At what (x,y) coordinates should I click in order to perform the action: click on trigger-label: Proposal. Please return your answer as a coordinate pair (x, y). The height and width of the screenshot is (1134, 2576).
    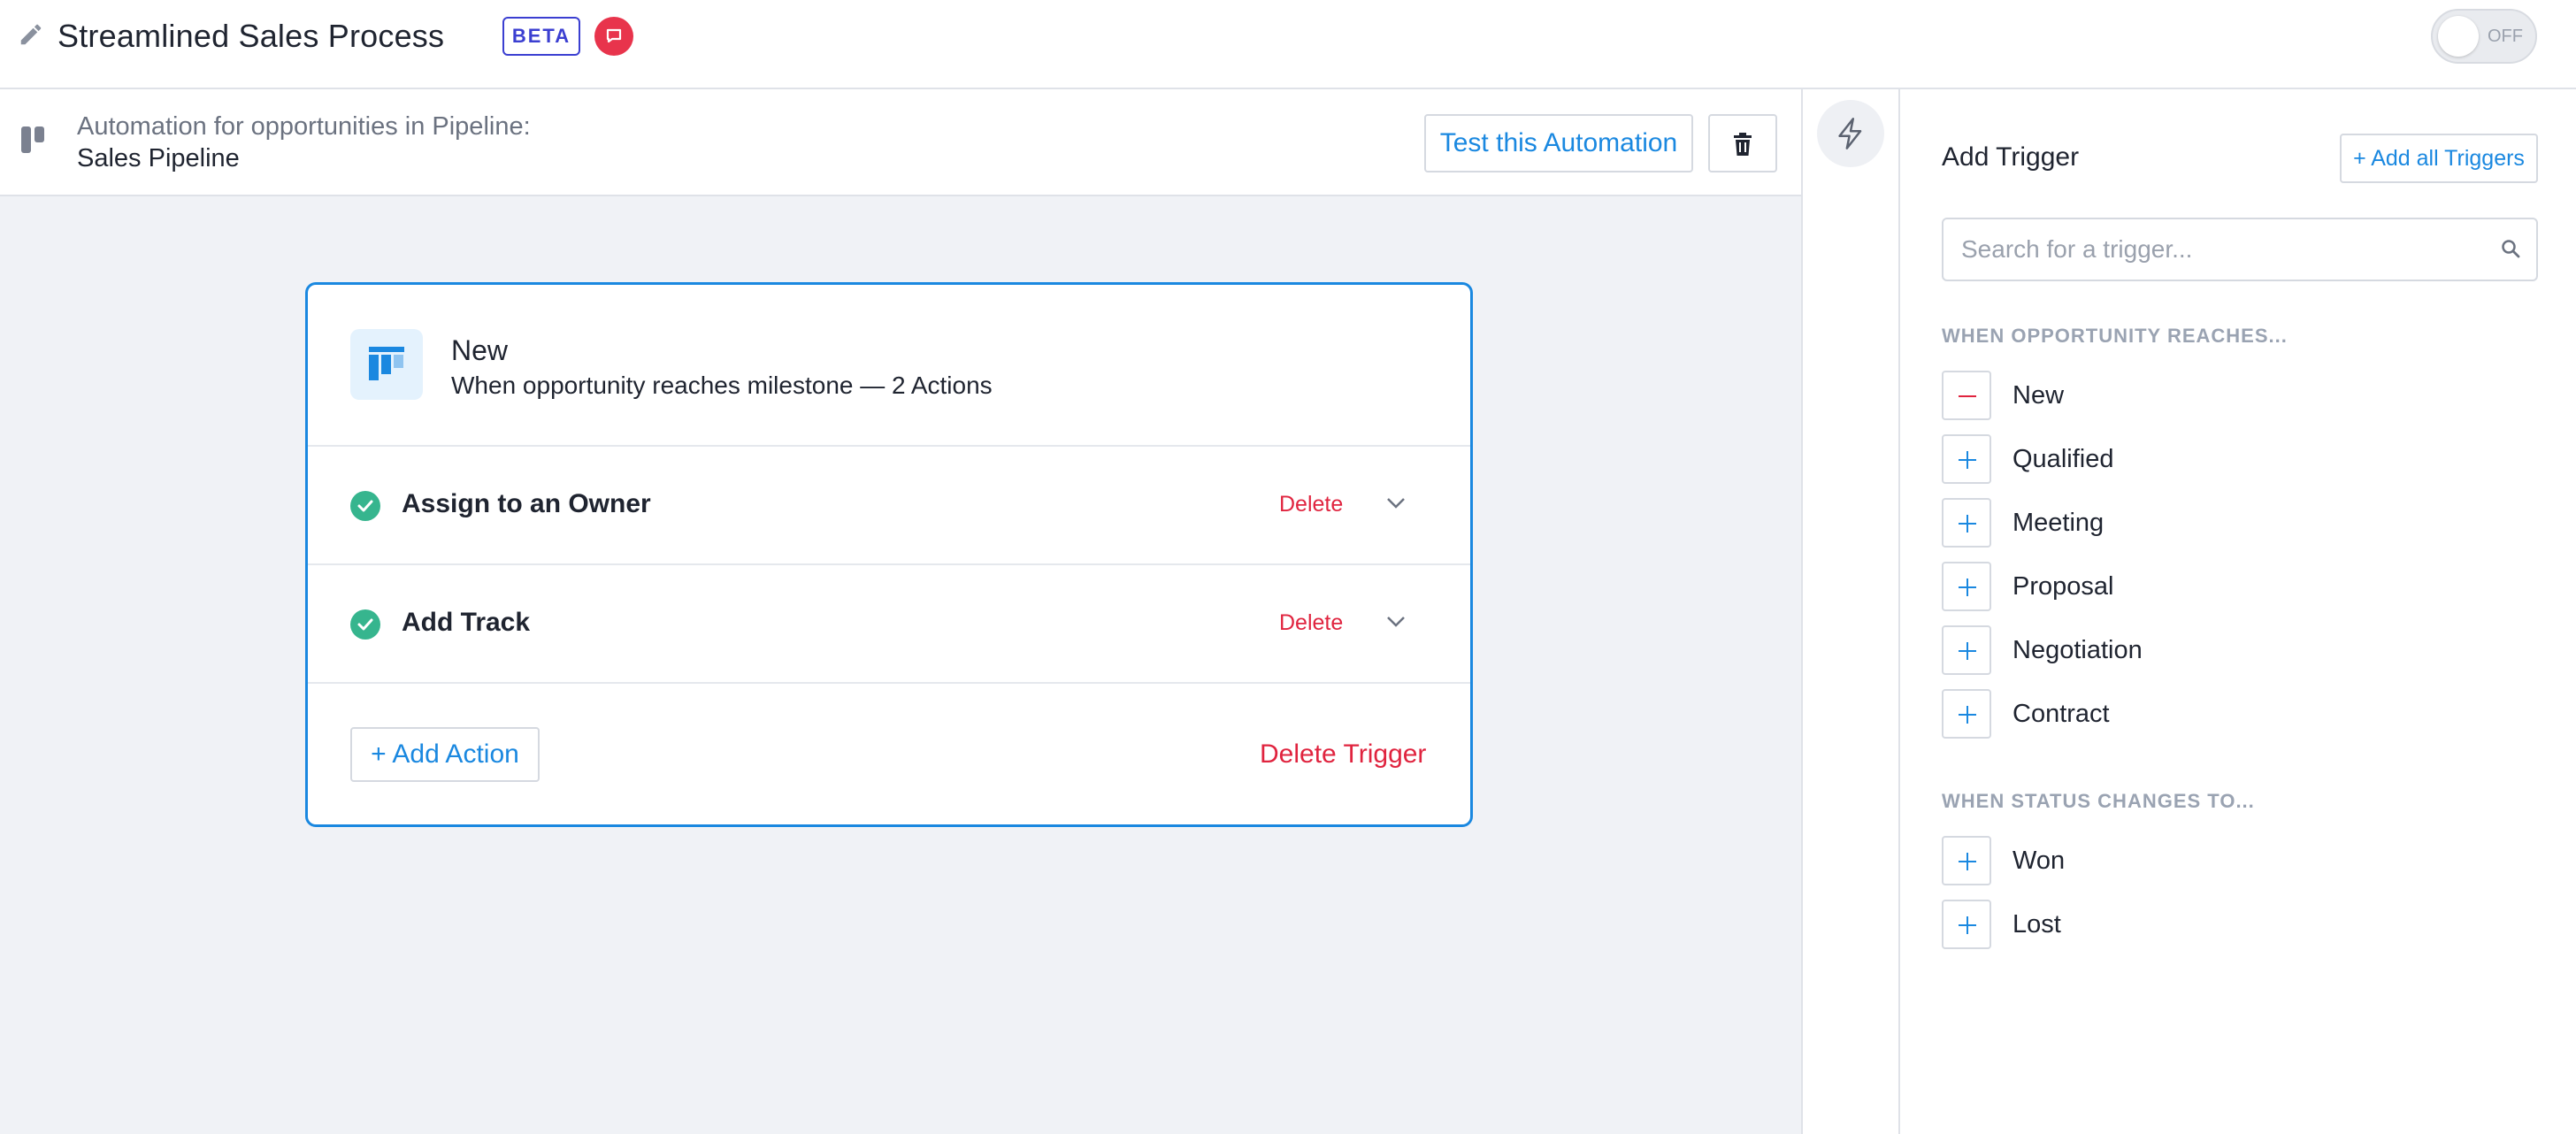
    Looking at the image, I should click on (2063, 586).